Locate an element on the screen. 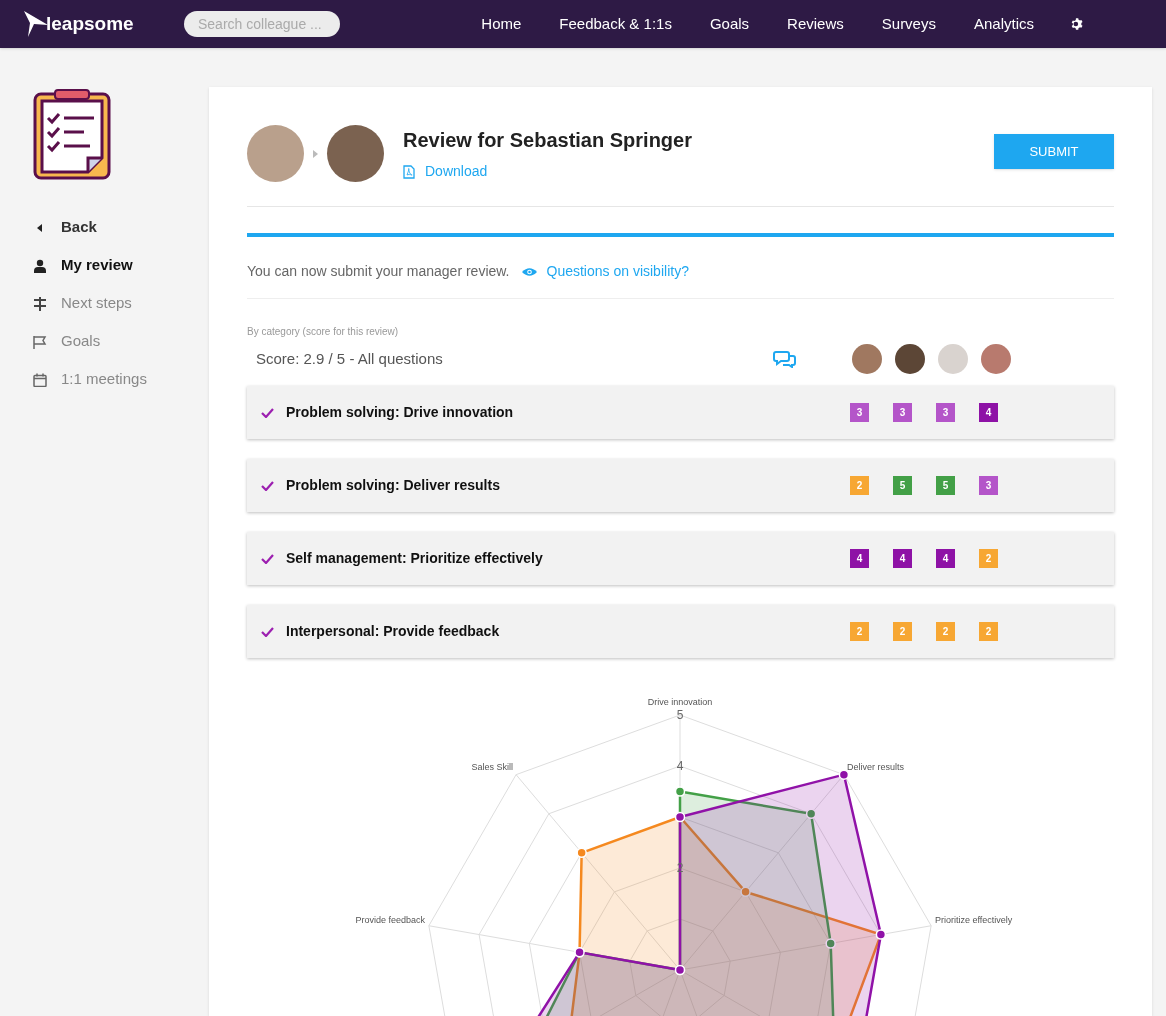  axis-label: Deliver results is located at coordinates (875, 767).